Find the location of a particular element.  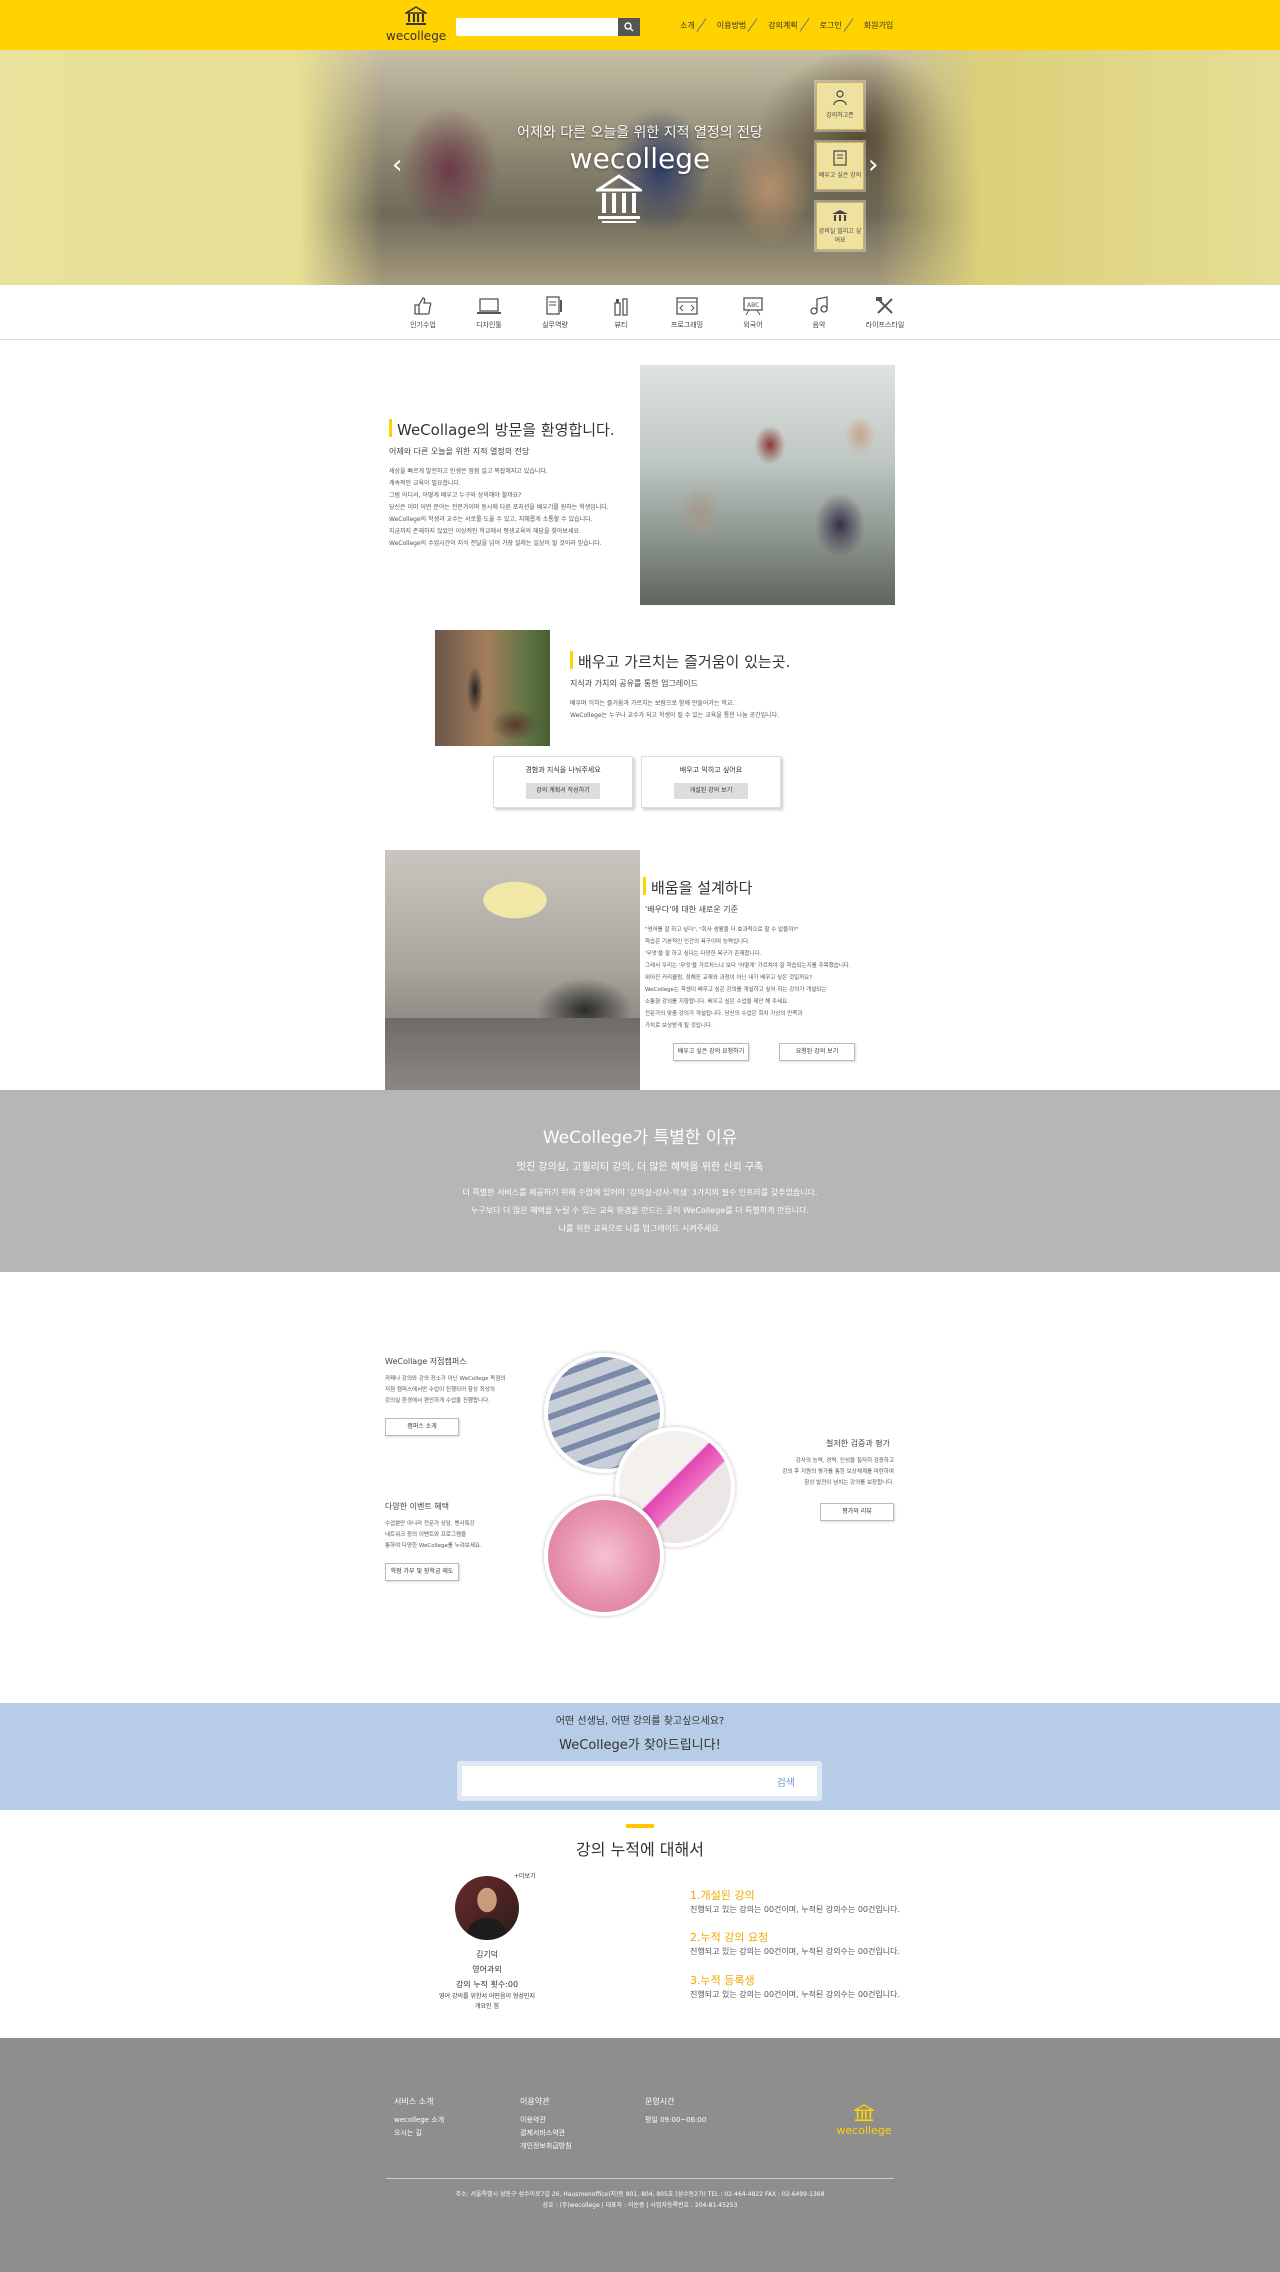

campus-line: 강의실 환경에서 편안하게 수업을 진행합니다. is located at coordinates (437, 1401).